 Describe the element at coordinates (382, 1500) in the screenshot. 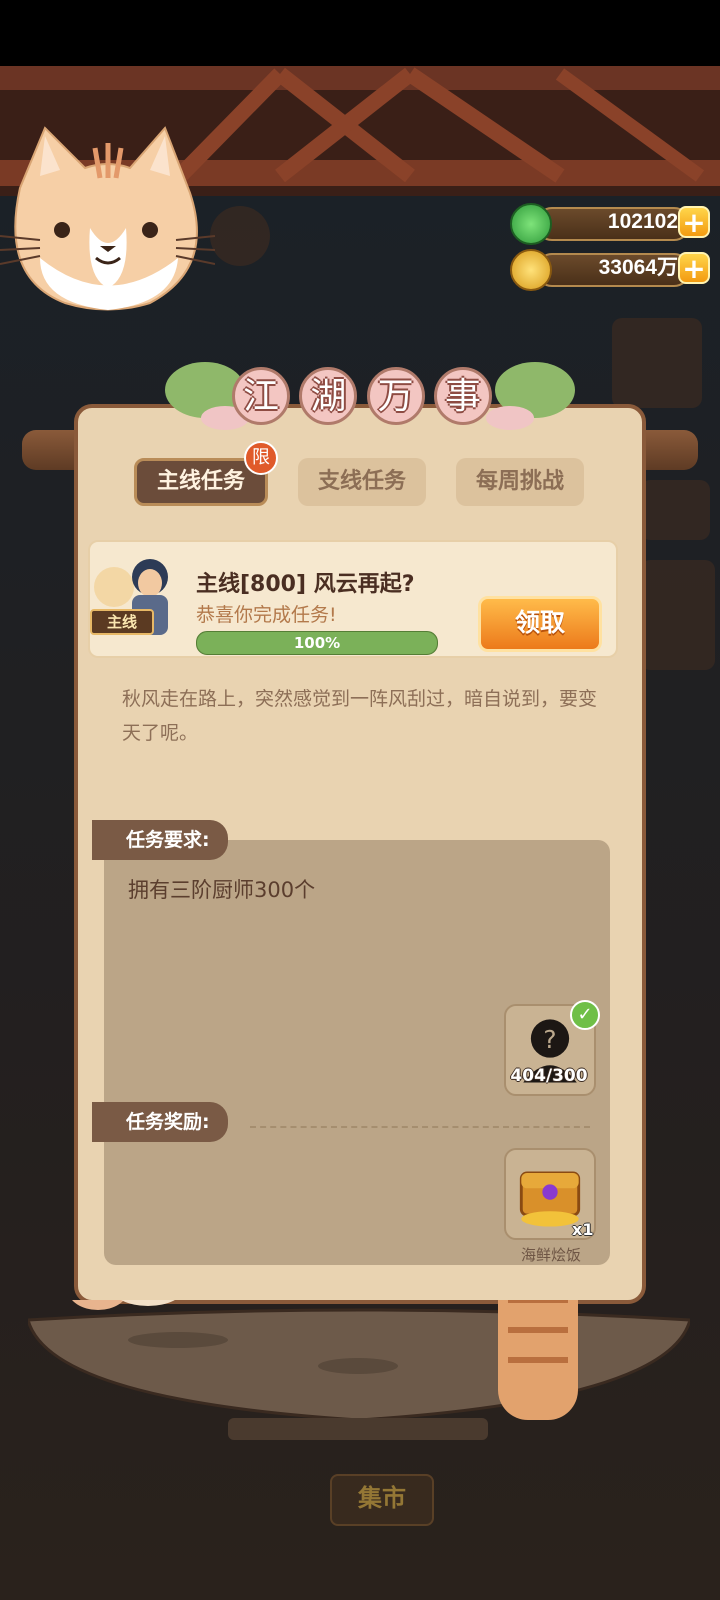

I see `market-button: 集市` at that location.